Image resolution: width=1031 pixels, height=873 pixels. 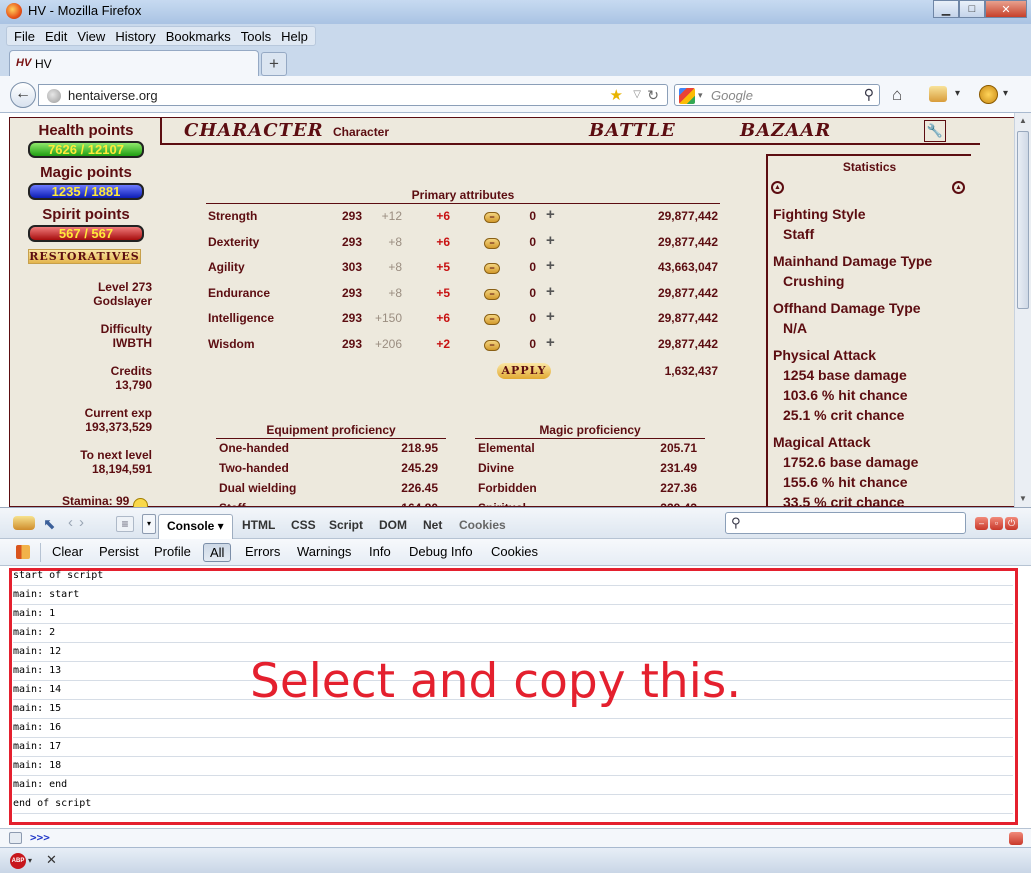 What do you see at coordinates (935, 131) in the screenshot?
I see `settings-wrench-icon: 🔧` at bounding box center [935, 131].